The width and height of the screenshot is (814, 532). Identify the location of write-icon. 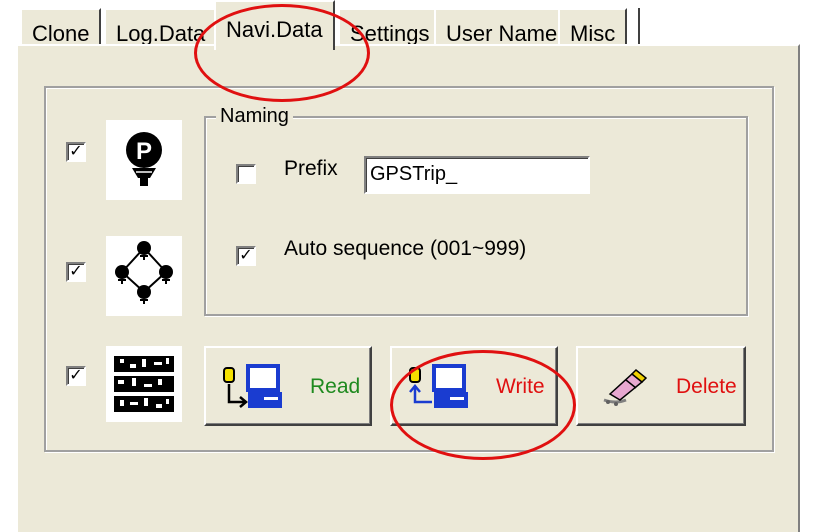
(438, 386).